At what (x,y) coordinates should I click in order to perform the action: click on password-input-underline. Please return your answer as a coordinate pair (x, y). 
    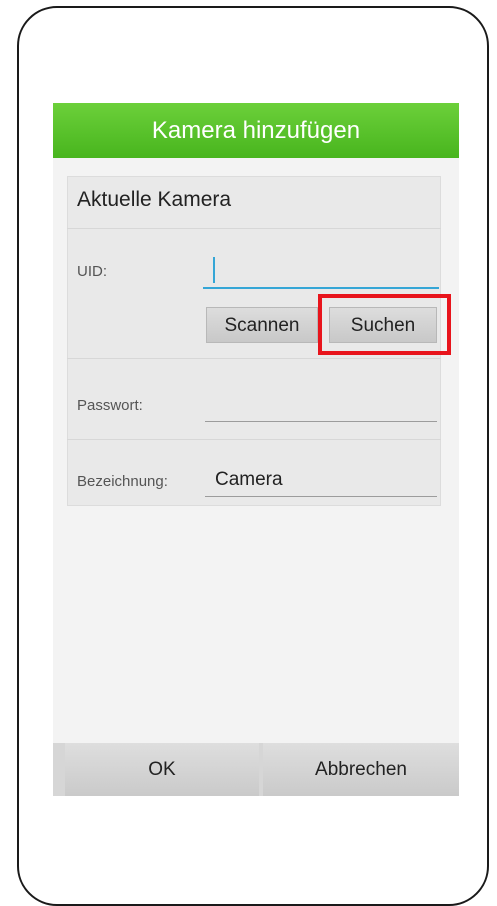
    Looking at the image, I should click on (321, 421).